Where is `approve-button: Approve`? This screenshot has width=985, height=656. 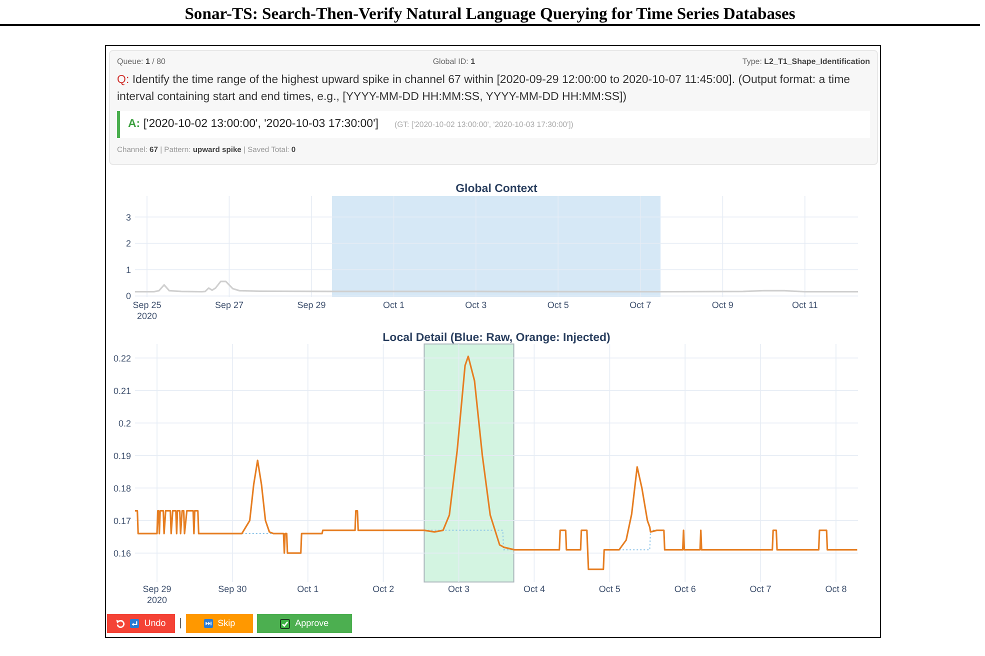 approve-button: Approve is located at coordinates (304, 623).